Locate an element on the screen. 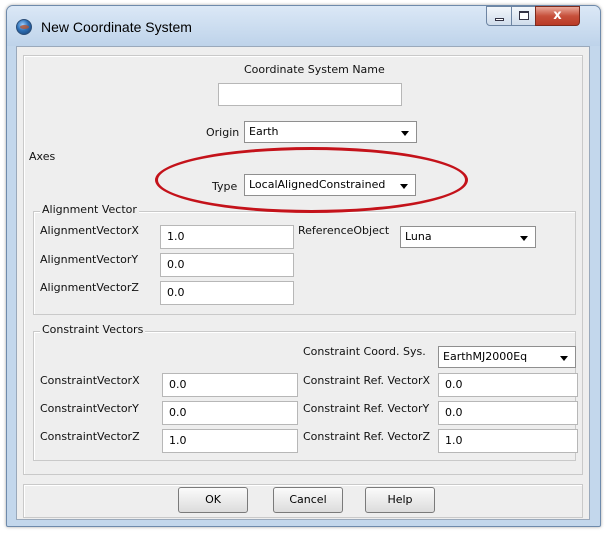  alignment-vector-x-input: 1.0 is located at coordinates (227, 237).